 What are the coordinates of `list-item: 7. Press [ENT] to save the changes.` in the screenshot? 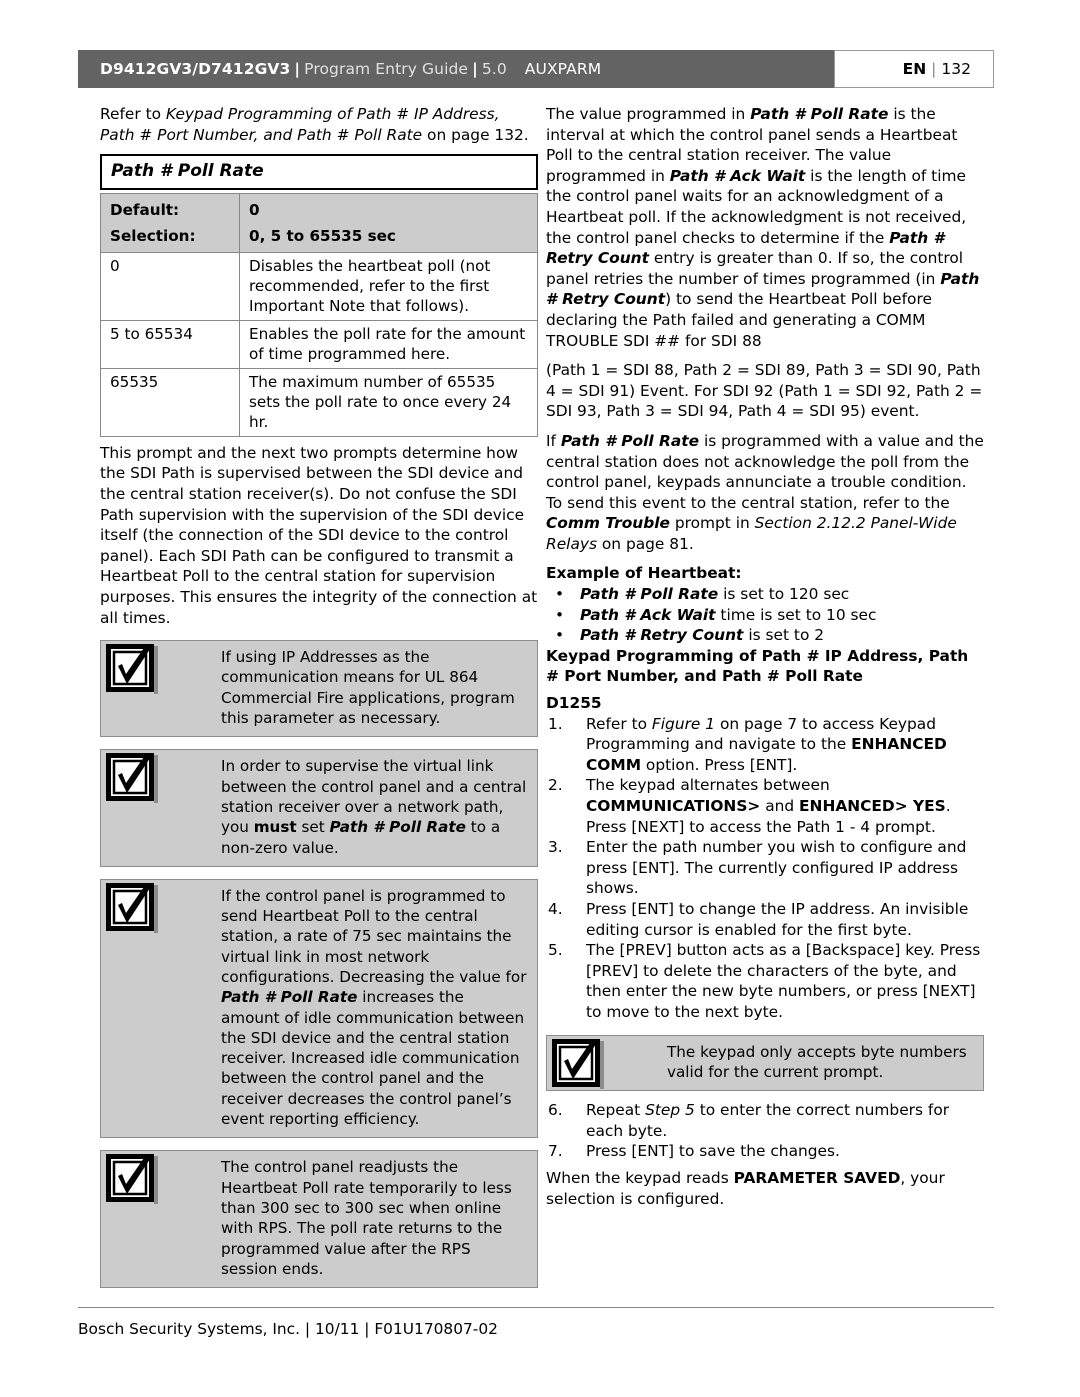 It's located at (765, 1151).